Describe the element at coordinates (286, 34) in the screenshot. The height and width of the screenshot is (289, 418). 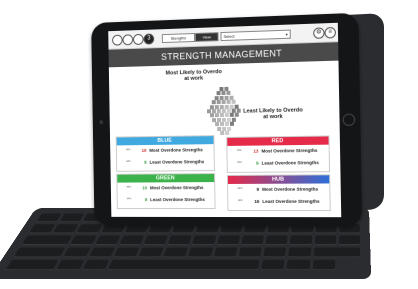
I see `chevron-down-icon: ▾` at that location.